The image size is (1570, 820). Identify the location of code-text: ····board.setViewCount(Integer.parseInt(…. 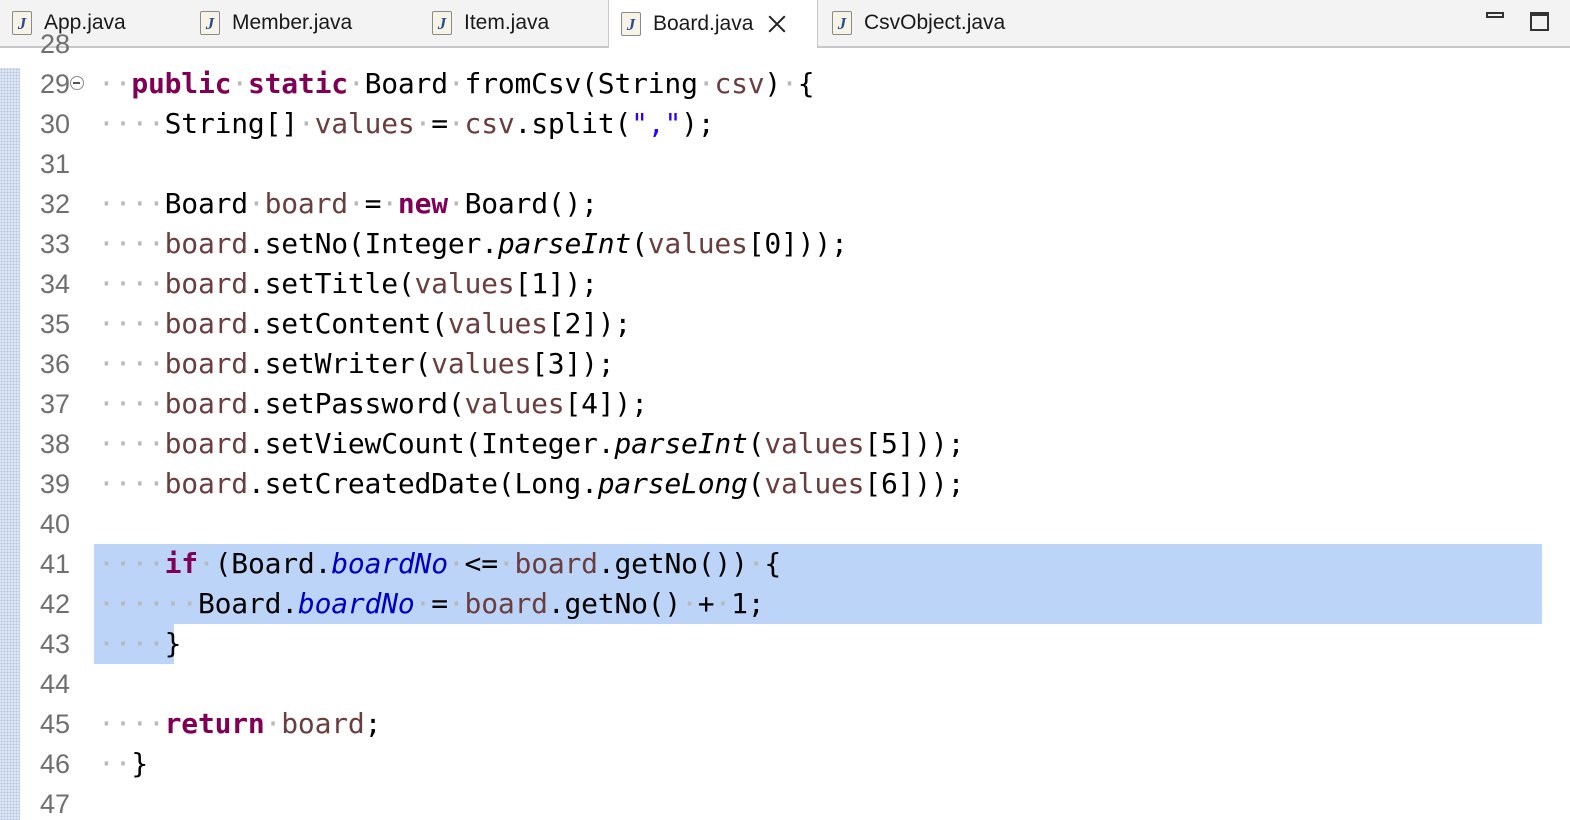
(531, 443).